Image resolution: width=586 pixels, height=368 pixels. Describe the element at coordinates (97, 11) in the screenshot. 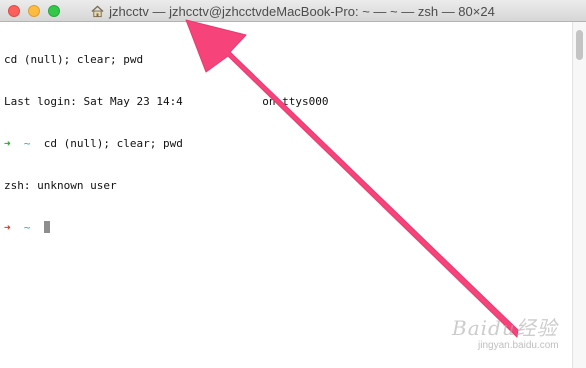

I see `home-folder-icon` at that location.